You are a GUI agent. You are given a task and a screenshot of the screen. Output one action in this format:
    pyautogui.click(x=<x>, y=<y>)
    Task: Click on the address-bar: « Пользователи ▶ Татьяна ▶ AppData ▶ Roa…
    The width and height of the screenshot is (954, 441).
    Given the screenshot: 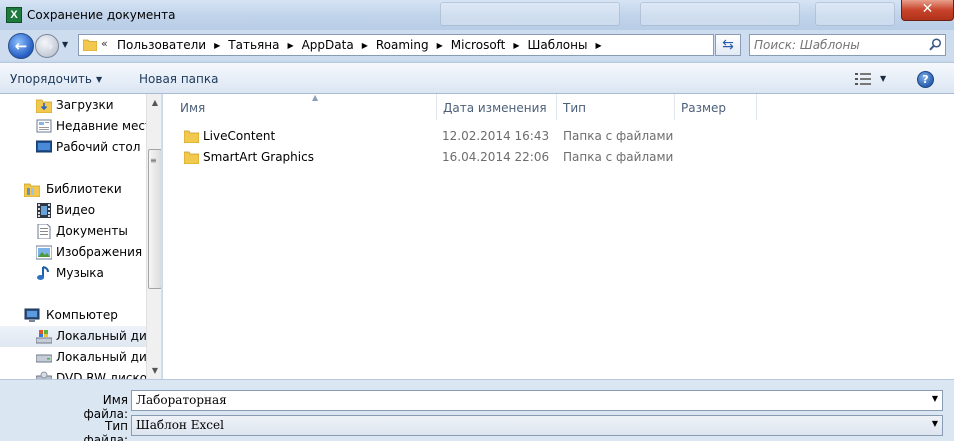 What is the action you would take?
    pyautogui.click(x=430, y=45)
    